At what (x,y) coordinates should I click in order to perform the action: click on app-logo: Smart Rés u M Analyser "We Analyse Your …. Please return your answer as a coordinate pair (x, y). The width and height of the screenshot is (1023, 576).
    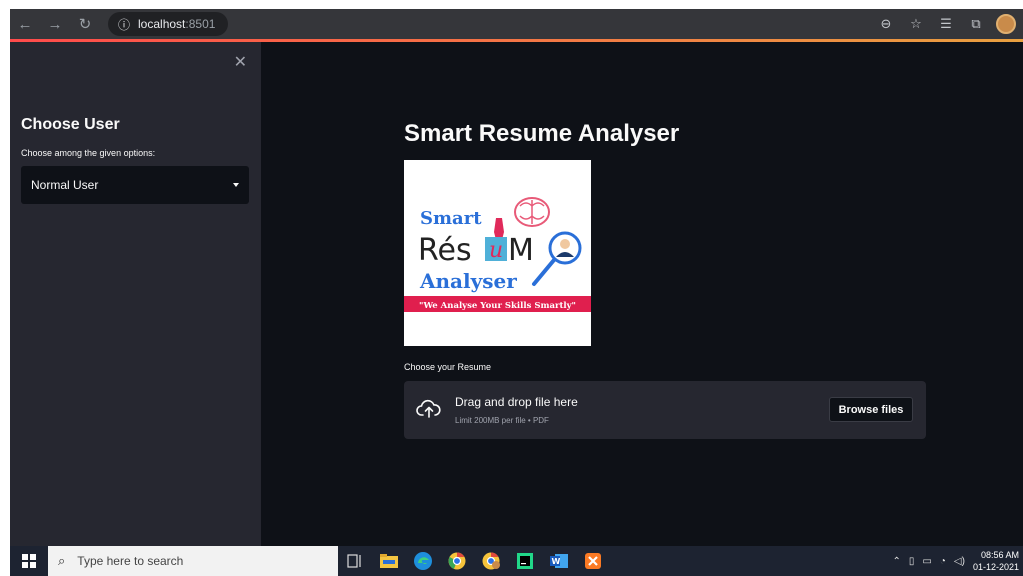
    Looking at the image, I should click on (497, 253).